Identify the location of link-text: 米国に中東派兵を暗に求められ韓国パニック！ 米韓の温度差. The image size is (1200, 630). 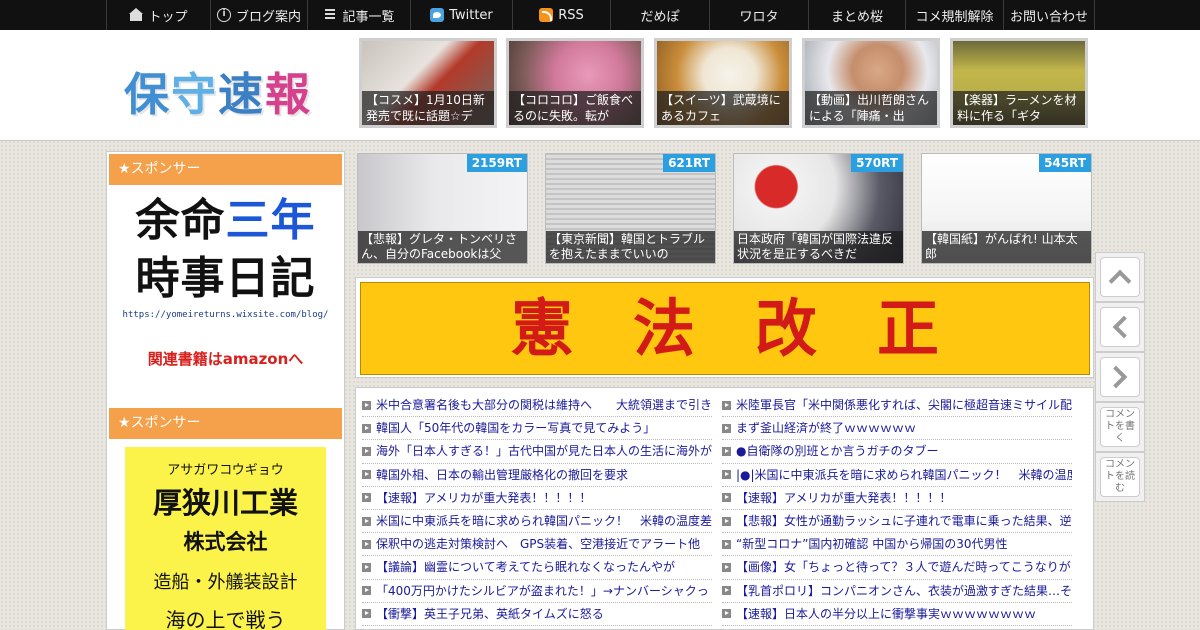
(544, 521).